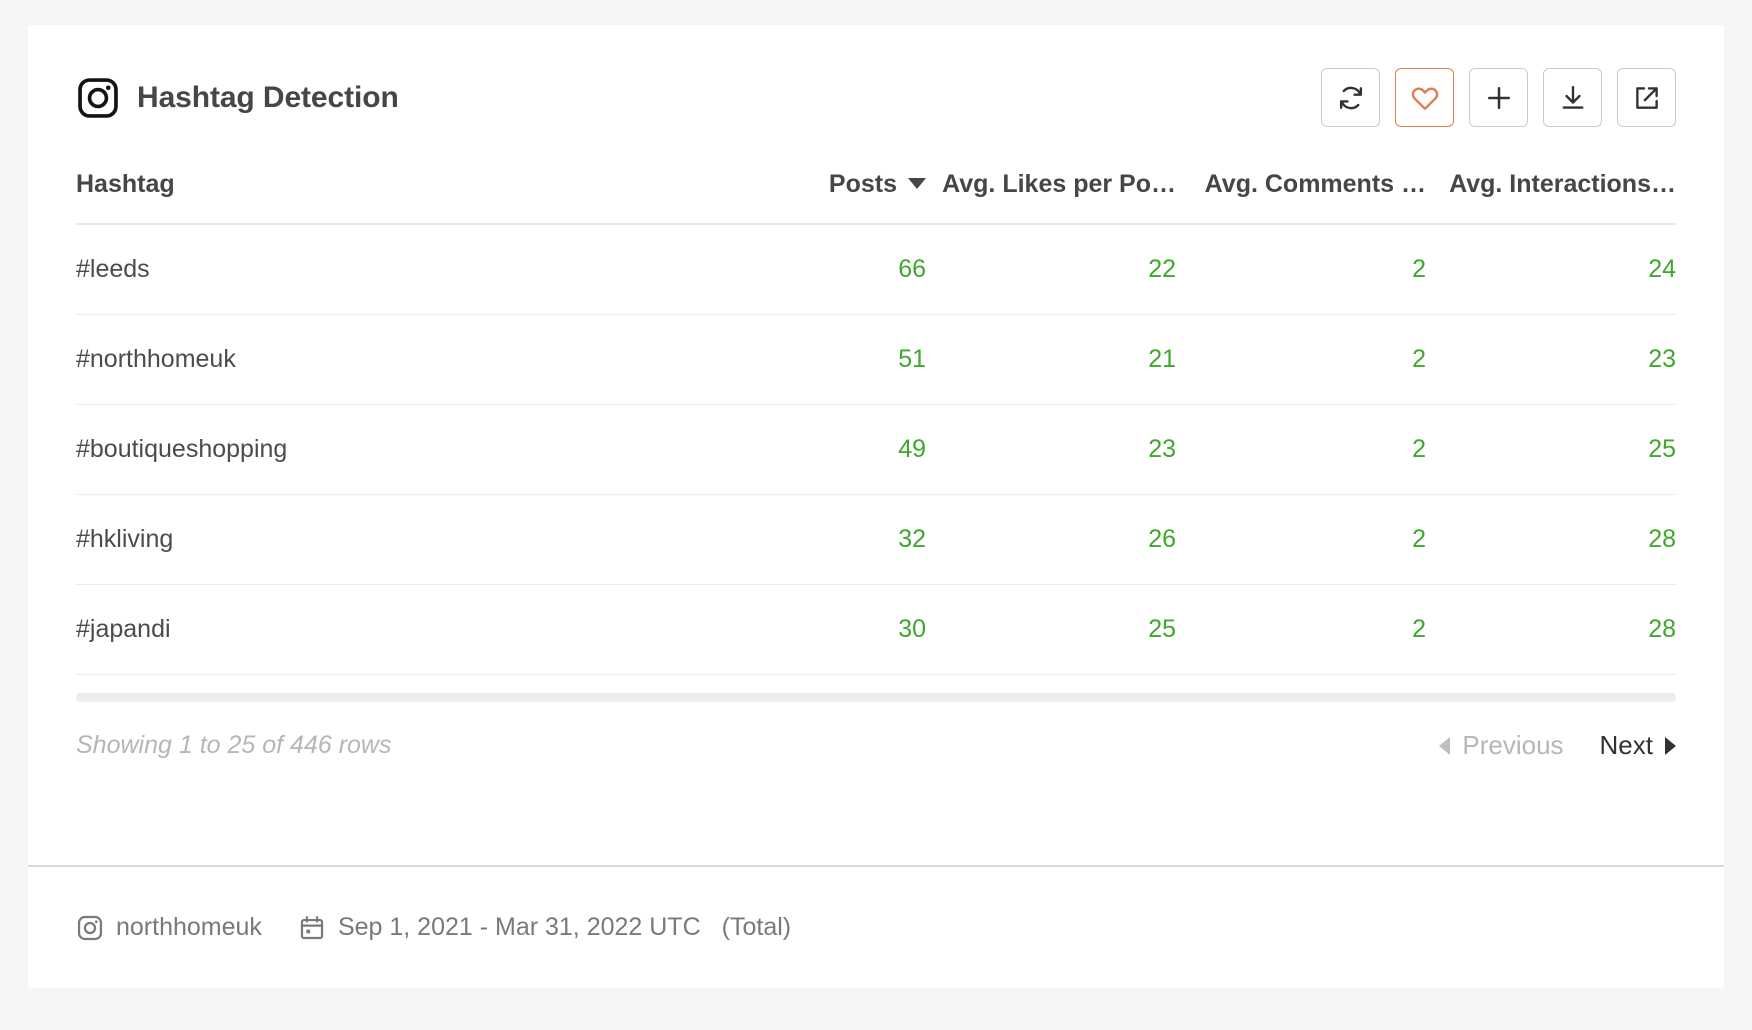 The height and width of the screenshot is (1030, 1752). What do you see at coordinates (189, 927) in the screenshot?
I see `footer-profile-name: northhomeuk` at bounding box center [189, 927].